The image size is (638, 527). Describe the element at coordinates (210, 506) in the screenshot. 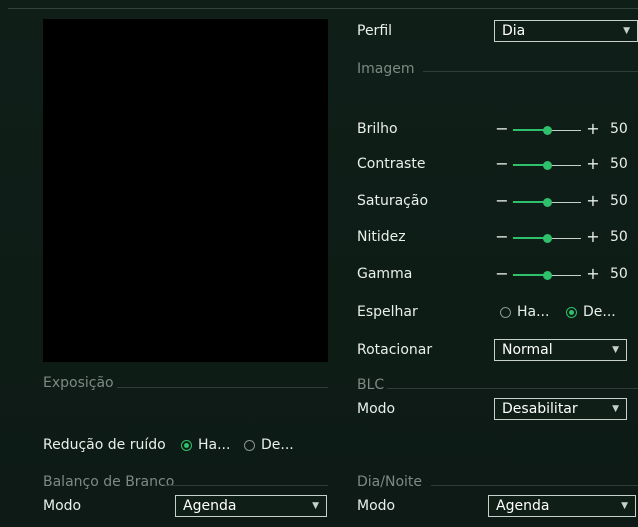

I see `white-balance-mode-value: Agenda` at that location.